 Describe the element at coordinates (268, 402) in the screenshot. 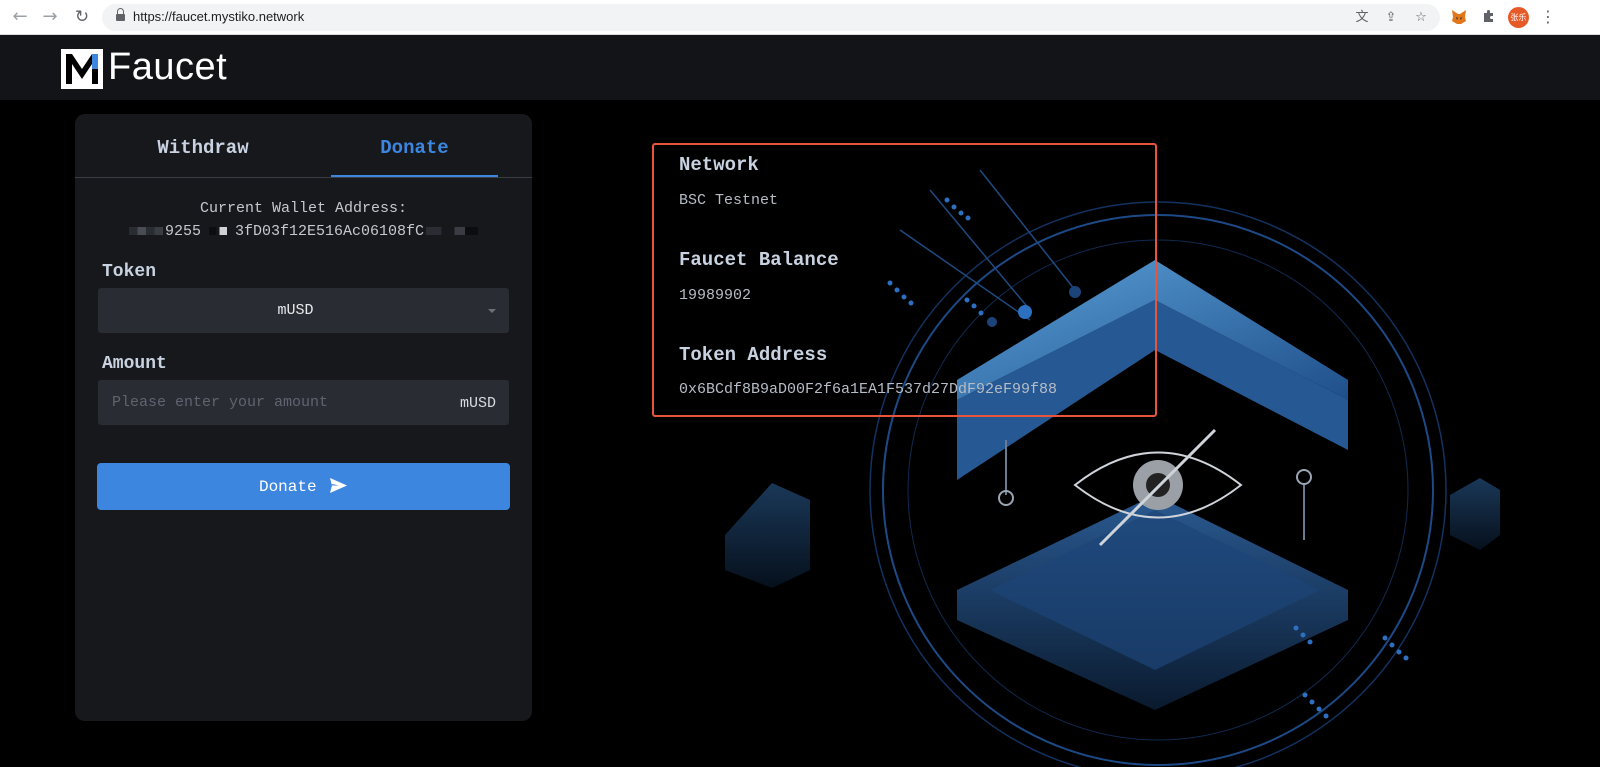

I see `amount-input` at that location.